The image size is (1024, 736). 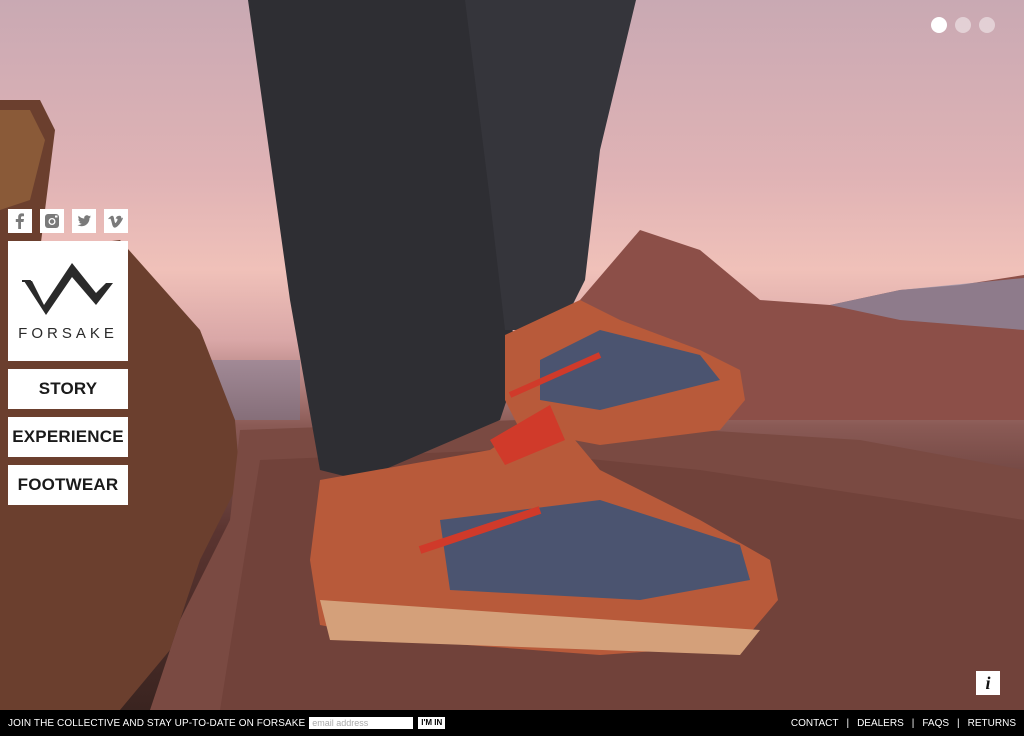 I want to click on vimeo-icon, so click(x=116, y=221).